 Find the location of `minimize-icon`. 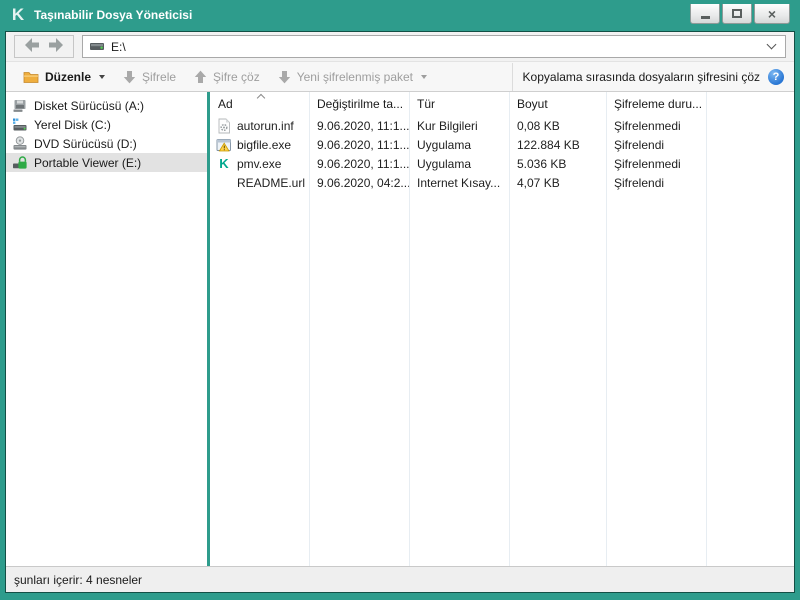

minimize-icon is located at coordinates (705, 17).